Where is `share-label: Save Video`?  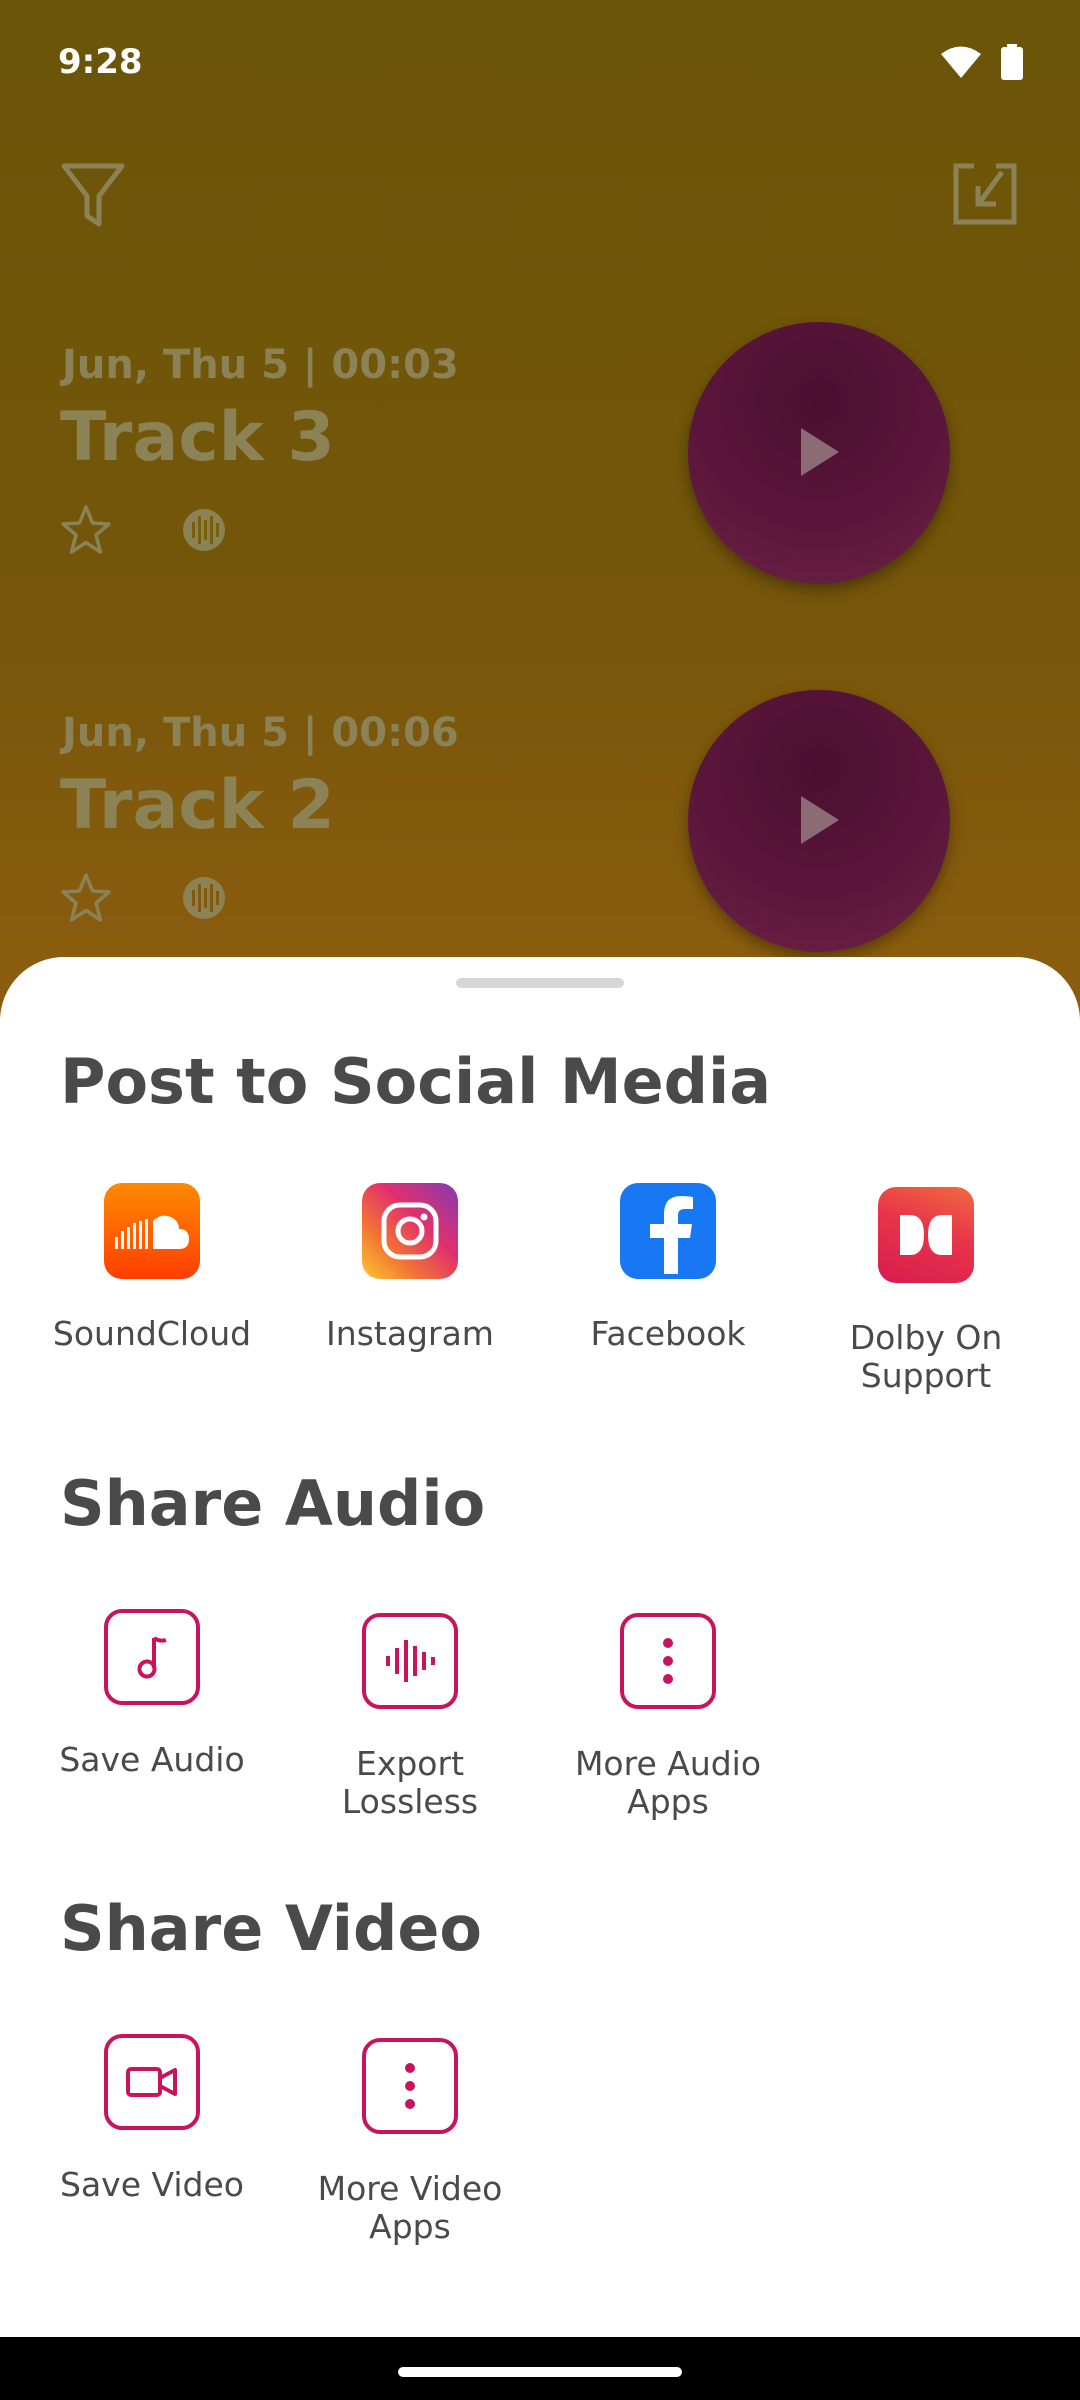
share-label: Save Video is located at coordinates (152, 2184).